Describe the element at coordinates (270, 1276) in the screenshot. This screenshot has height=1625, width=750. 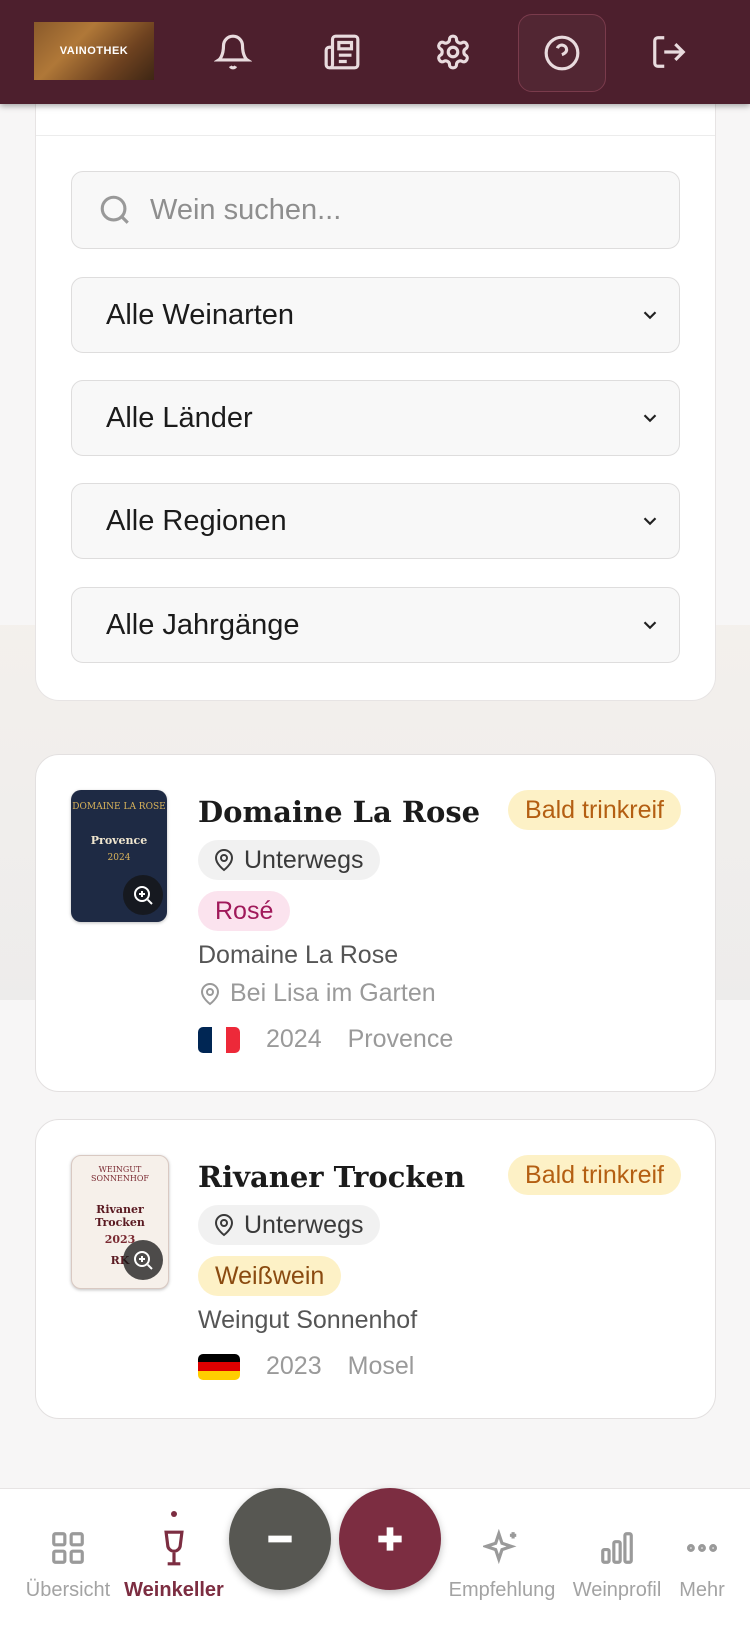
I see `wine-type-badge: Weißwein` at that location.